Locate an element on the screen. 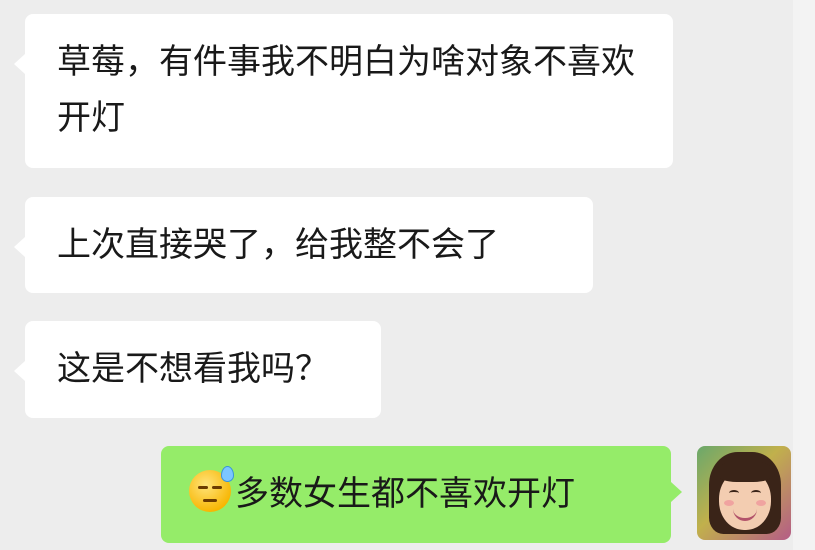 This screenshot has height=550, width=815. downcast-face-with-sweat-icon is located at coordinates (211, 489).